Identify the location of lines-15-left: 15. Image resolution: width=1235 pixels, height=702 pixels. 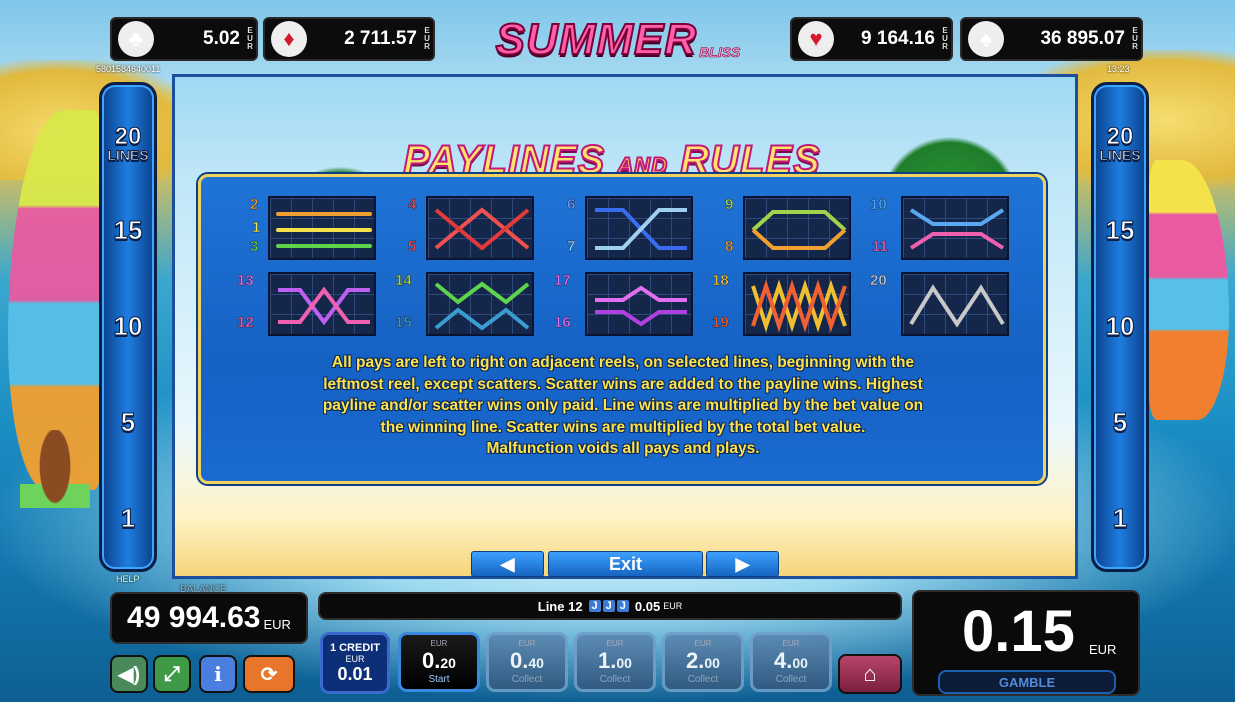
(128, 230).